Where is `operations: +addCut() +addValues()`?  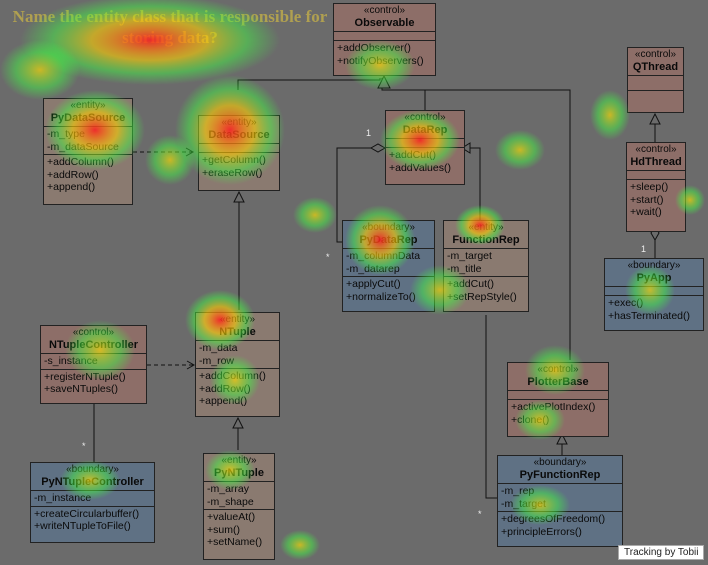
operations: +addCut() +addValues() is located at coordinates (425, 161).